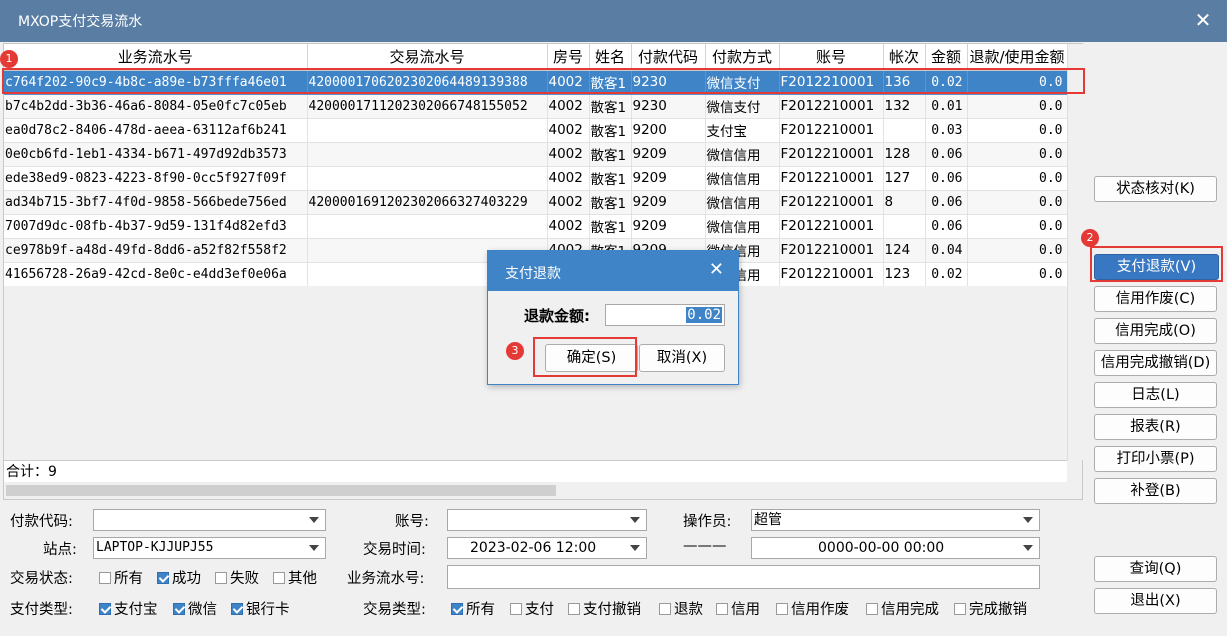 The image size is (1227, 636). I want to click on checkbox-option: 支付, so click(532, 608).